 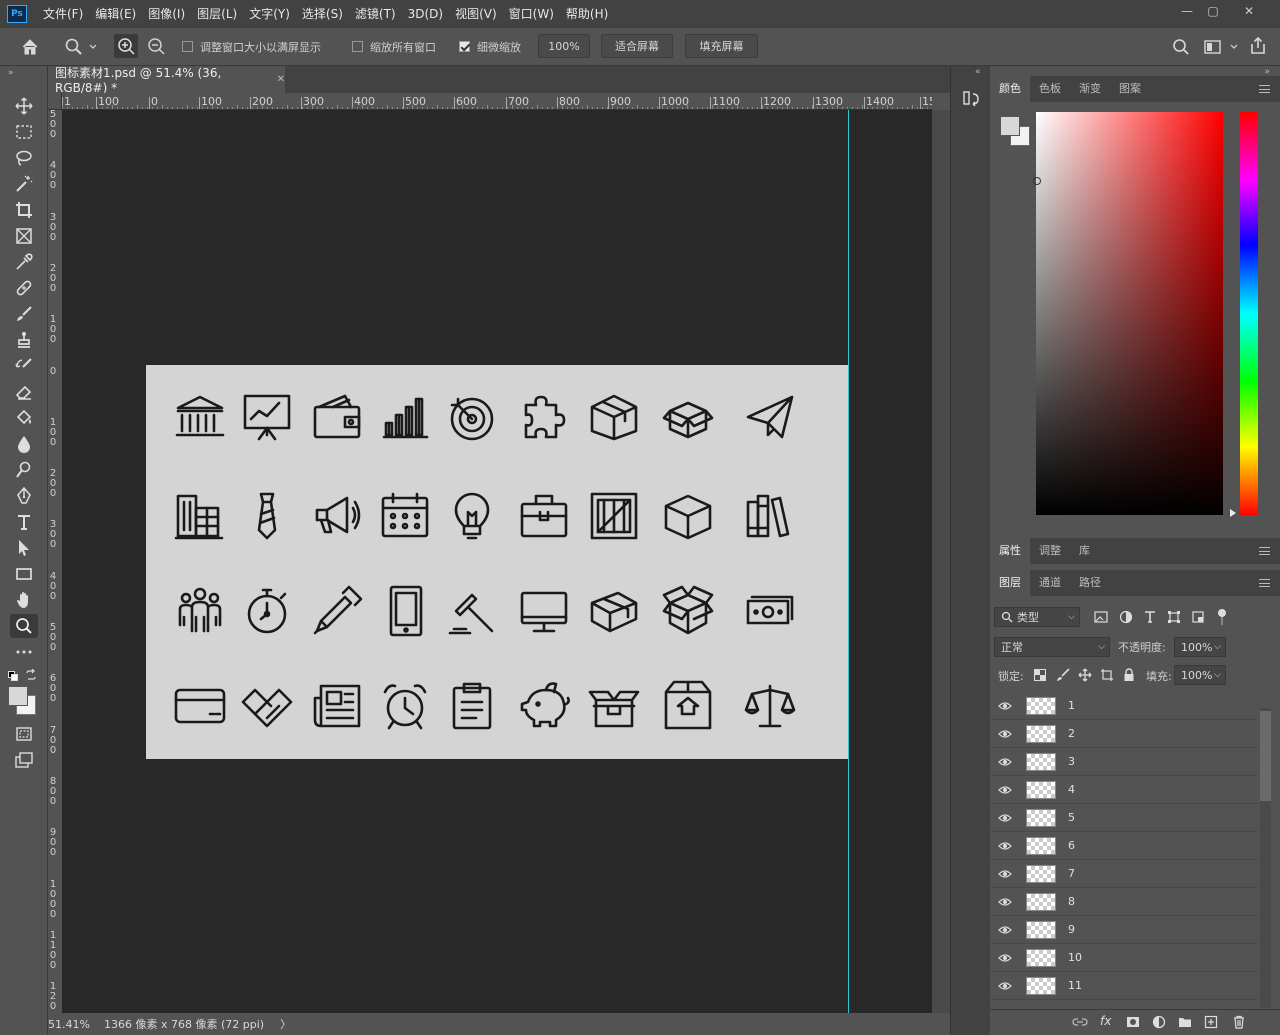 I want to click on search-icon, so click(x=1181, y=48).